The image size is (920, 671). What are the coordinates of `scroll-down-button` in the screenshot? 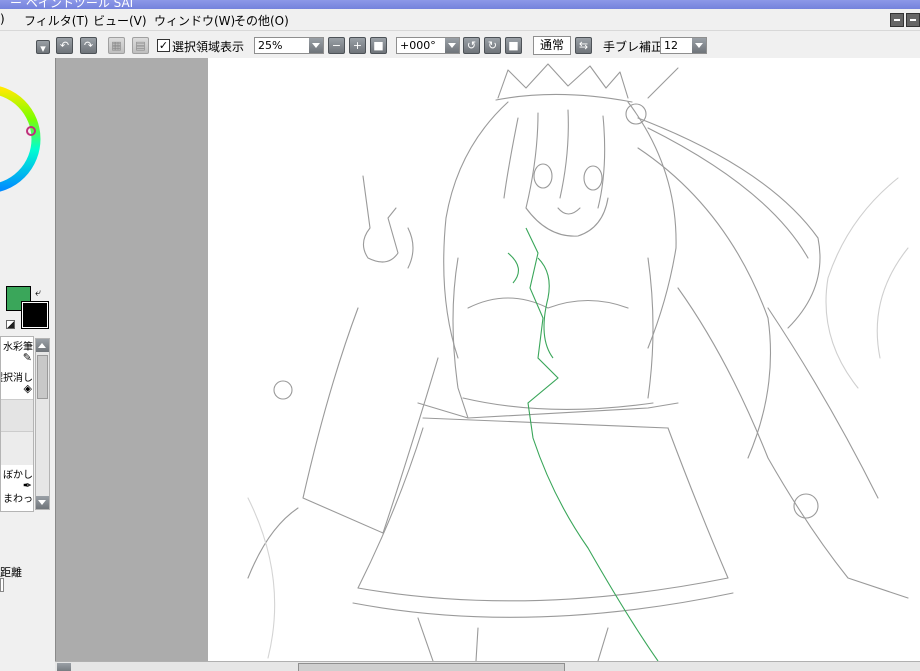 It's located at (42, 502).